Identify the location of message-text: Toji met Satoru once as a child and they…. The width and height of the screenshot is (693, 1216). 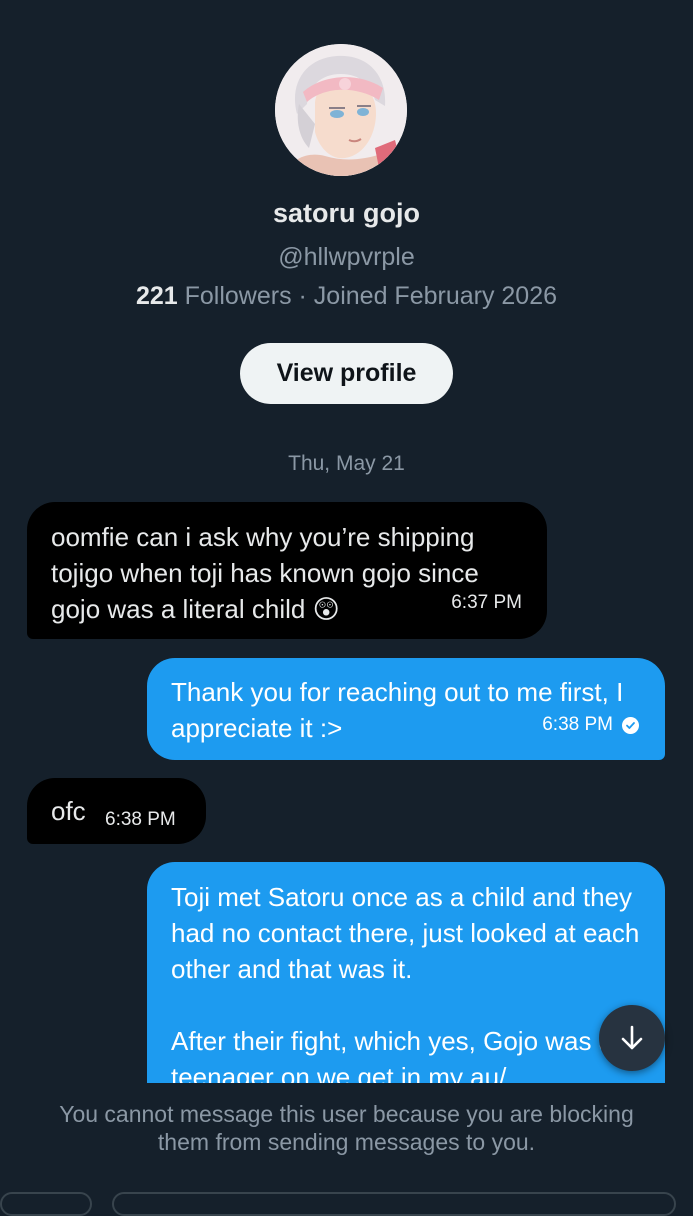
(405, 982).